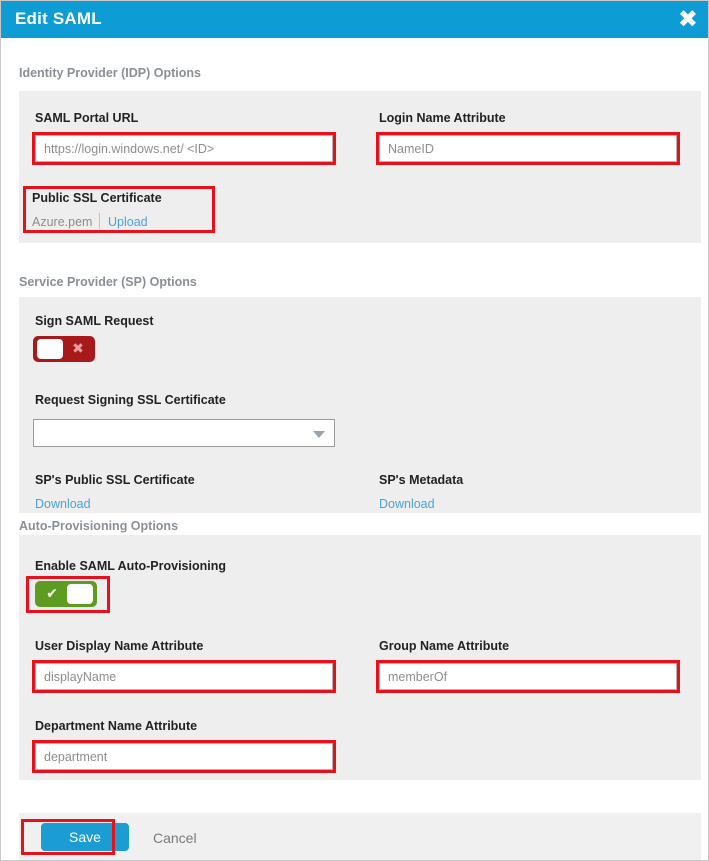  Describe the element at coordinates (52, 594) in the screenshot. I see `check-icon: ✔` at that location.